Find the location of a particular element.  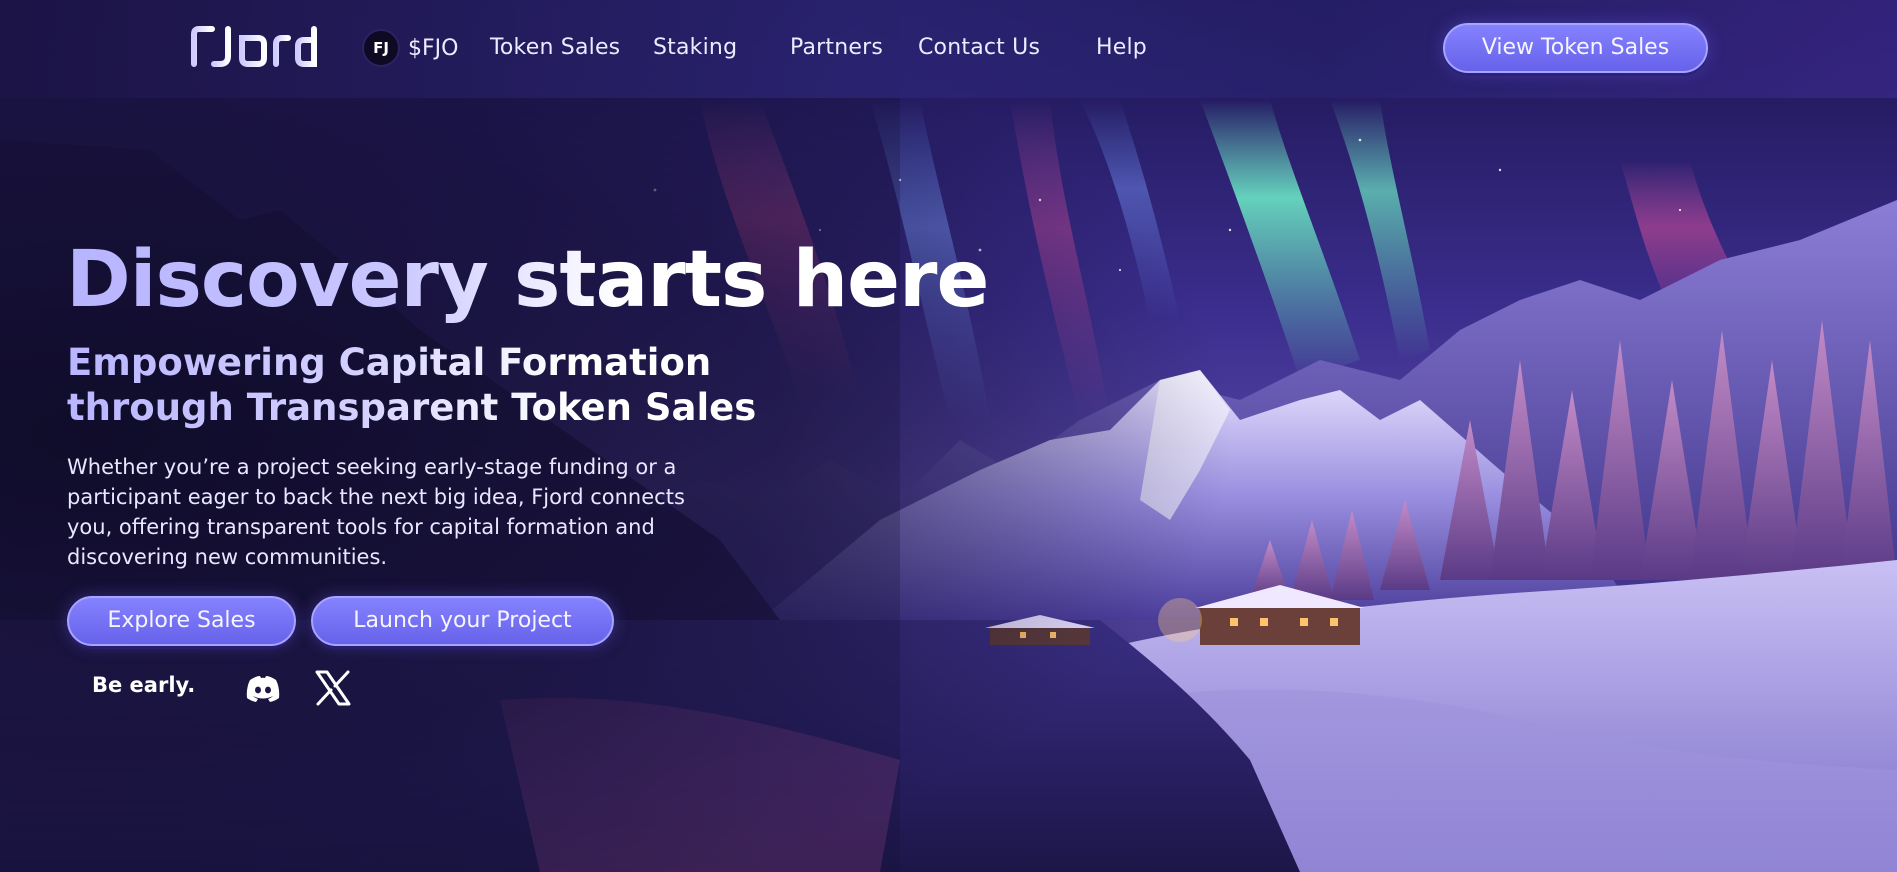

token-badge: FJ $FJO is located at coordinates (410, 48).